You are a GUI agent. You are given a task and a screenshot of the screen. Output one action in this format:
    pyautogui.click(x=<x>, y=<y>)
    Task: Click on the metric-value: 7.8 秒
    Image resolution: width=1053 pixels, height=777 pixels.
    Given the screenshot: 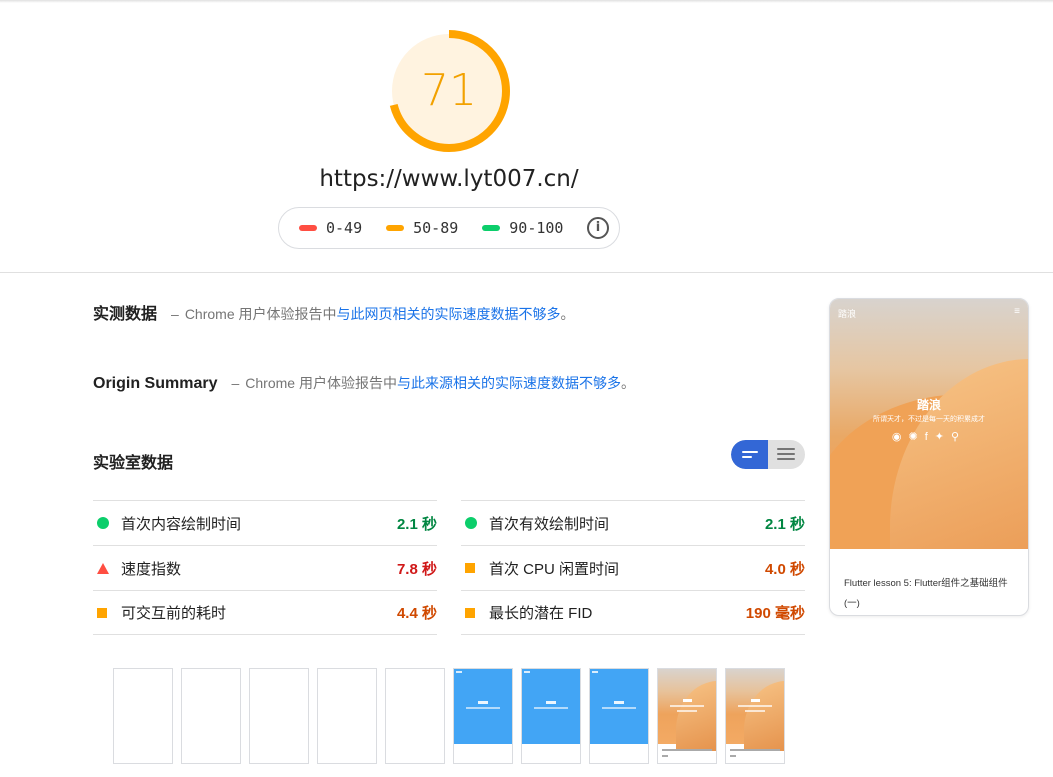 What is the action you would take?
    pyautogui.click(x=416, y=569)
    